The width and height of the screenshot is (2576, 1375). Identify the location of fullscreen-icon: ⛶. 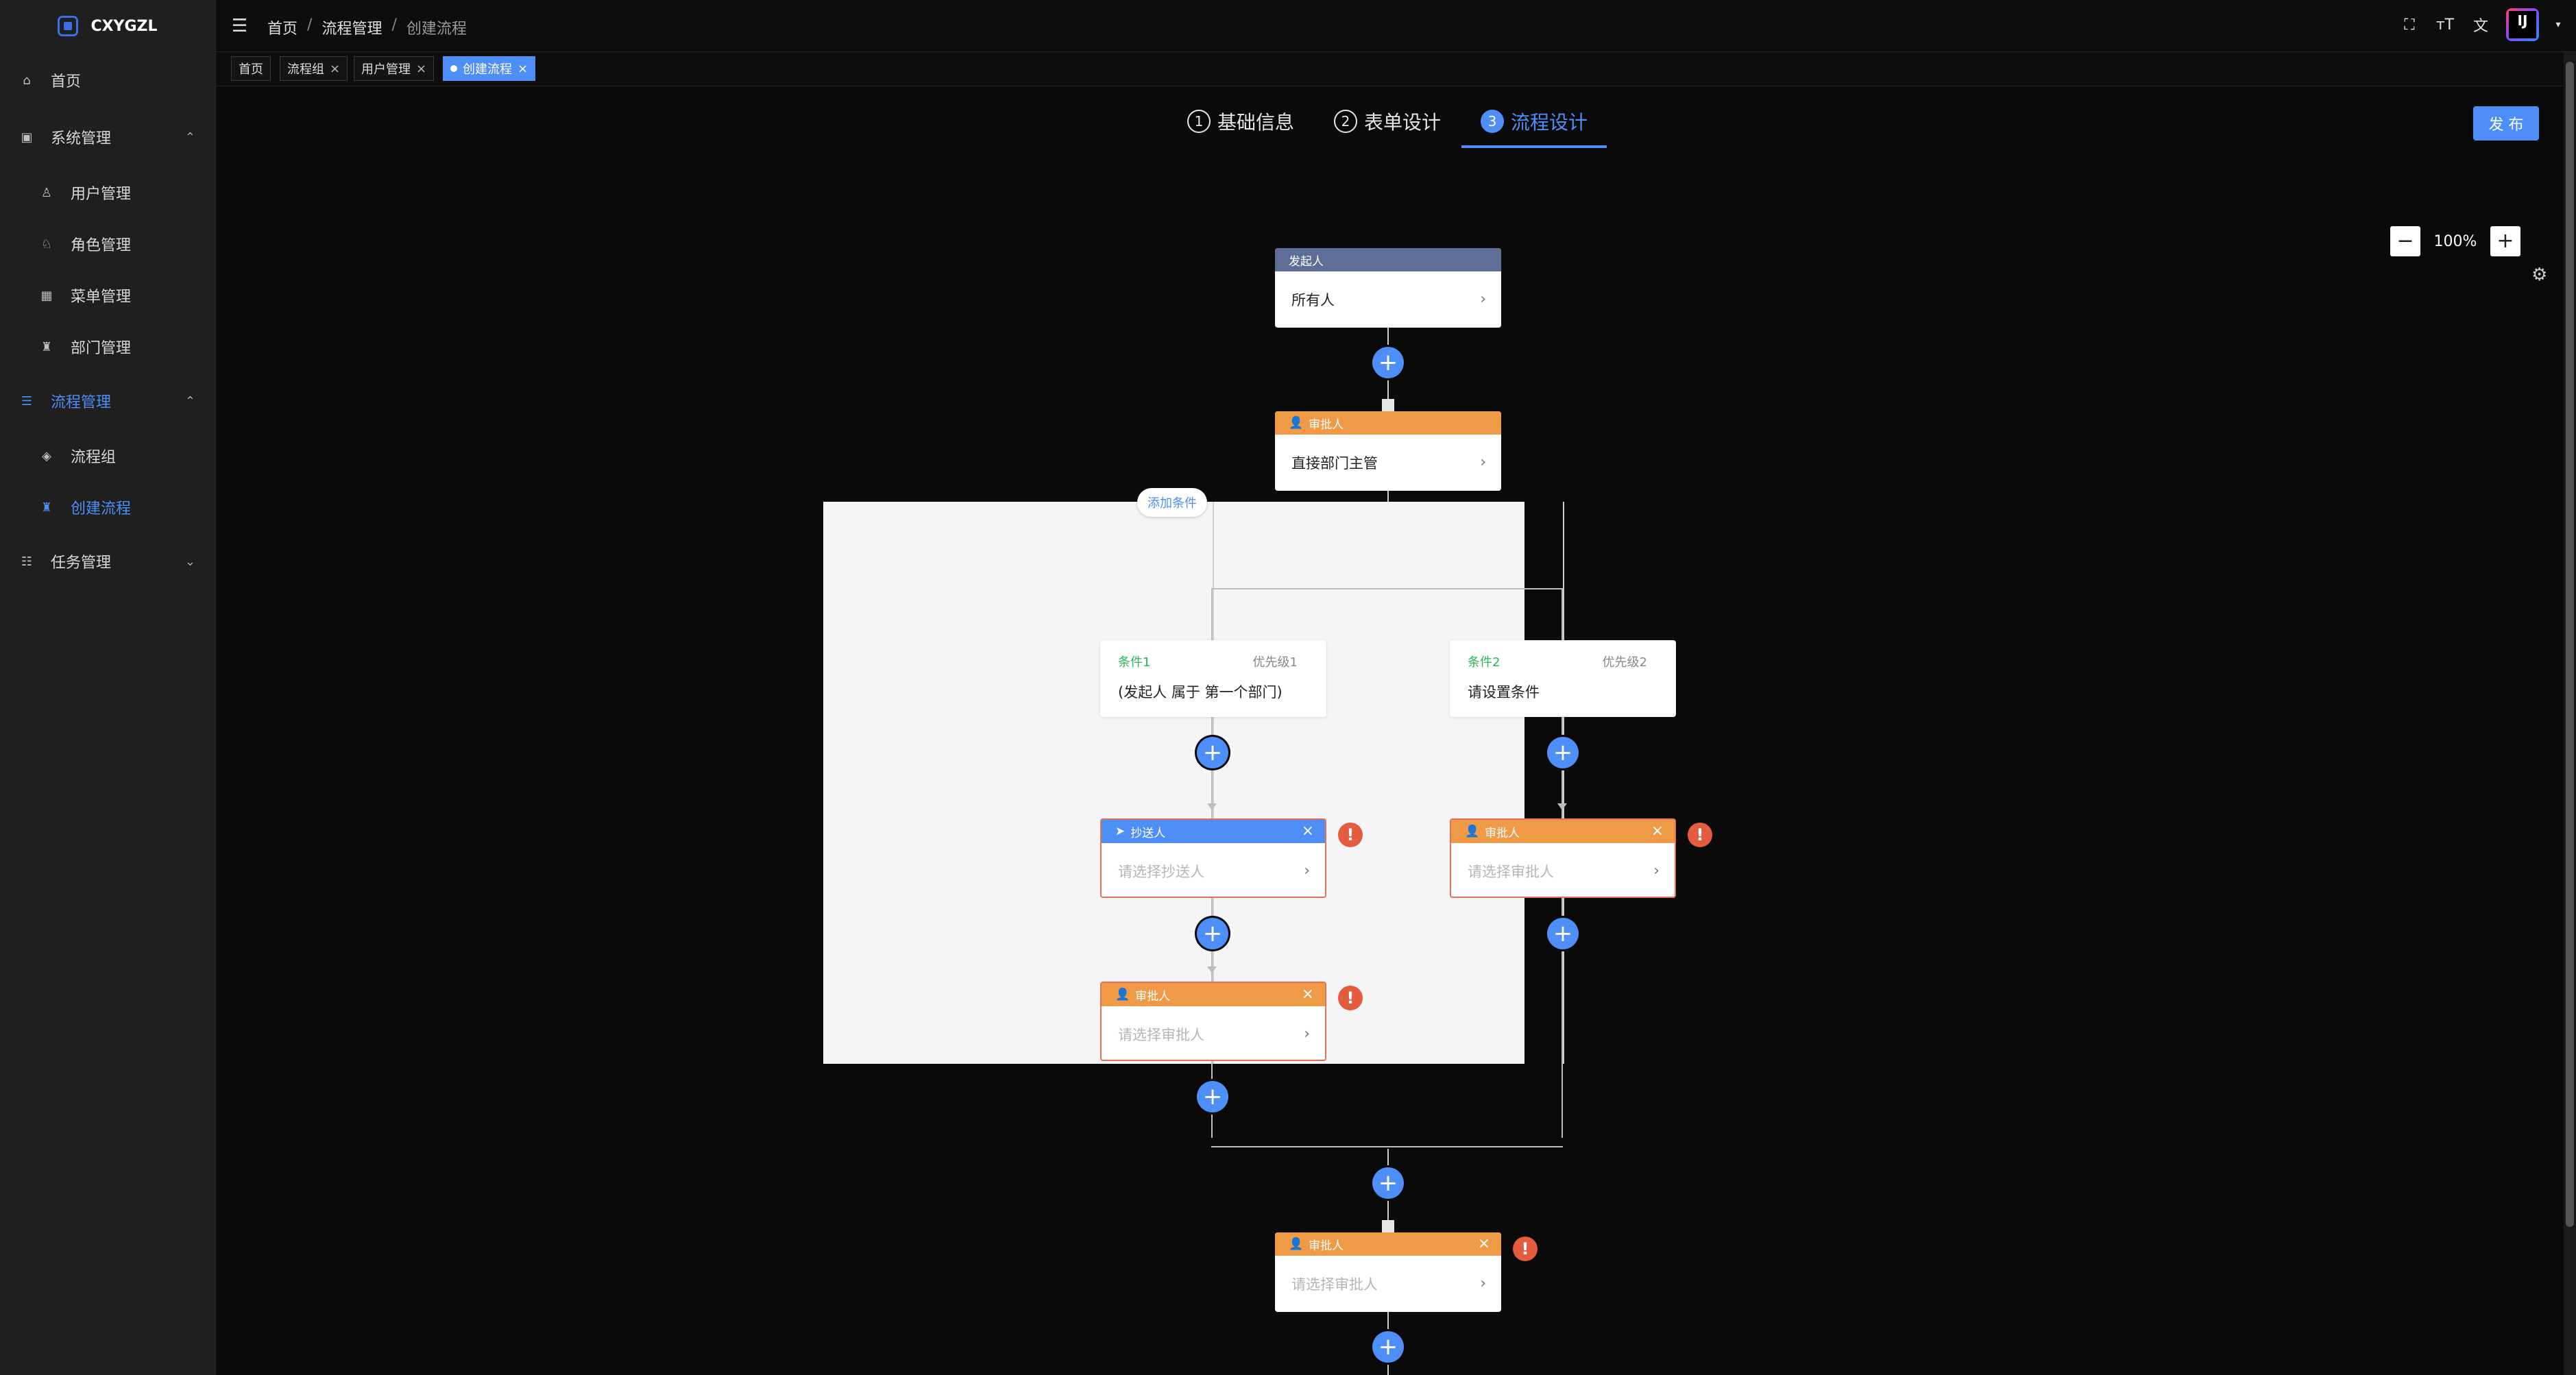
(2409, 24).